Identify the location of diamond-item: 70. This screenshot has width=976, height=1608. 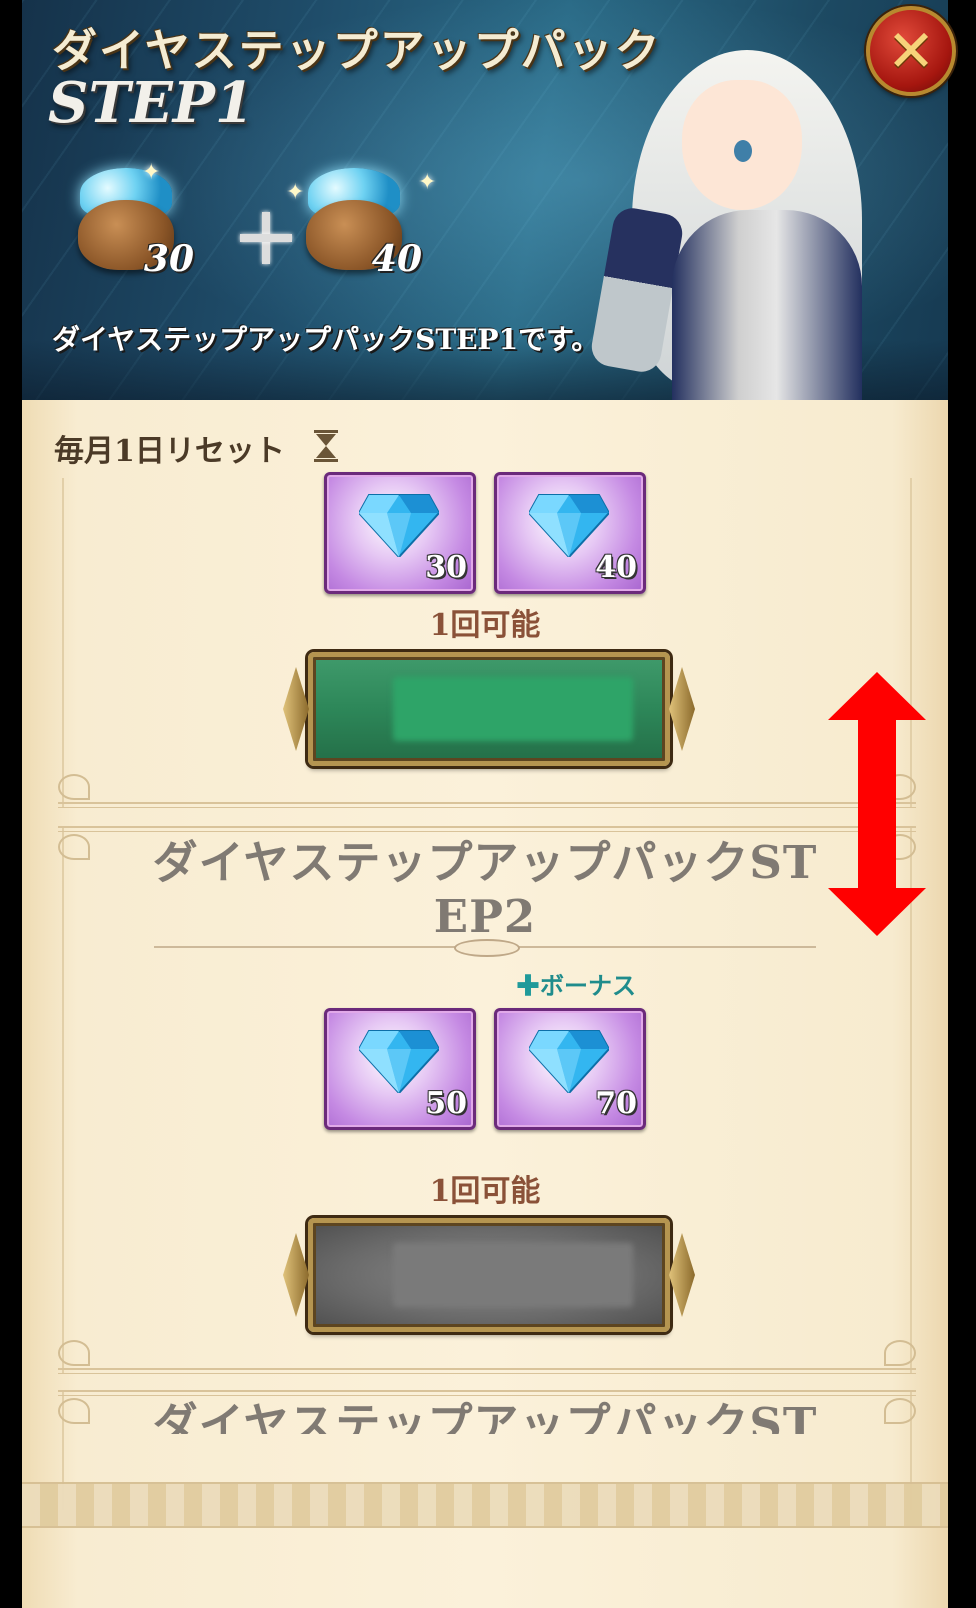
(570, 1069).